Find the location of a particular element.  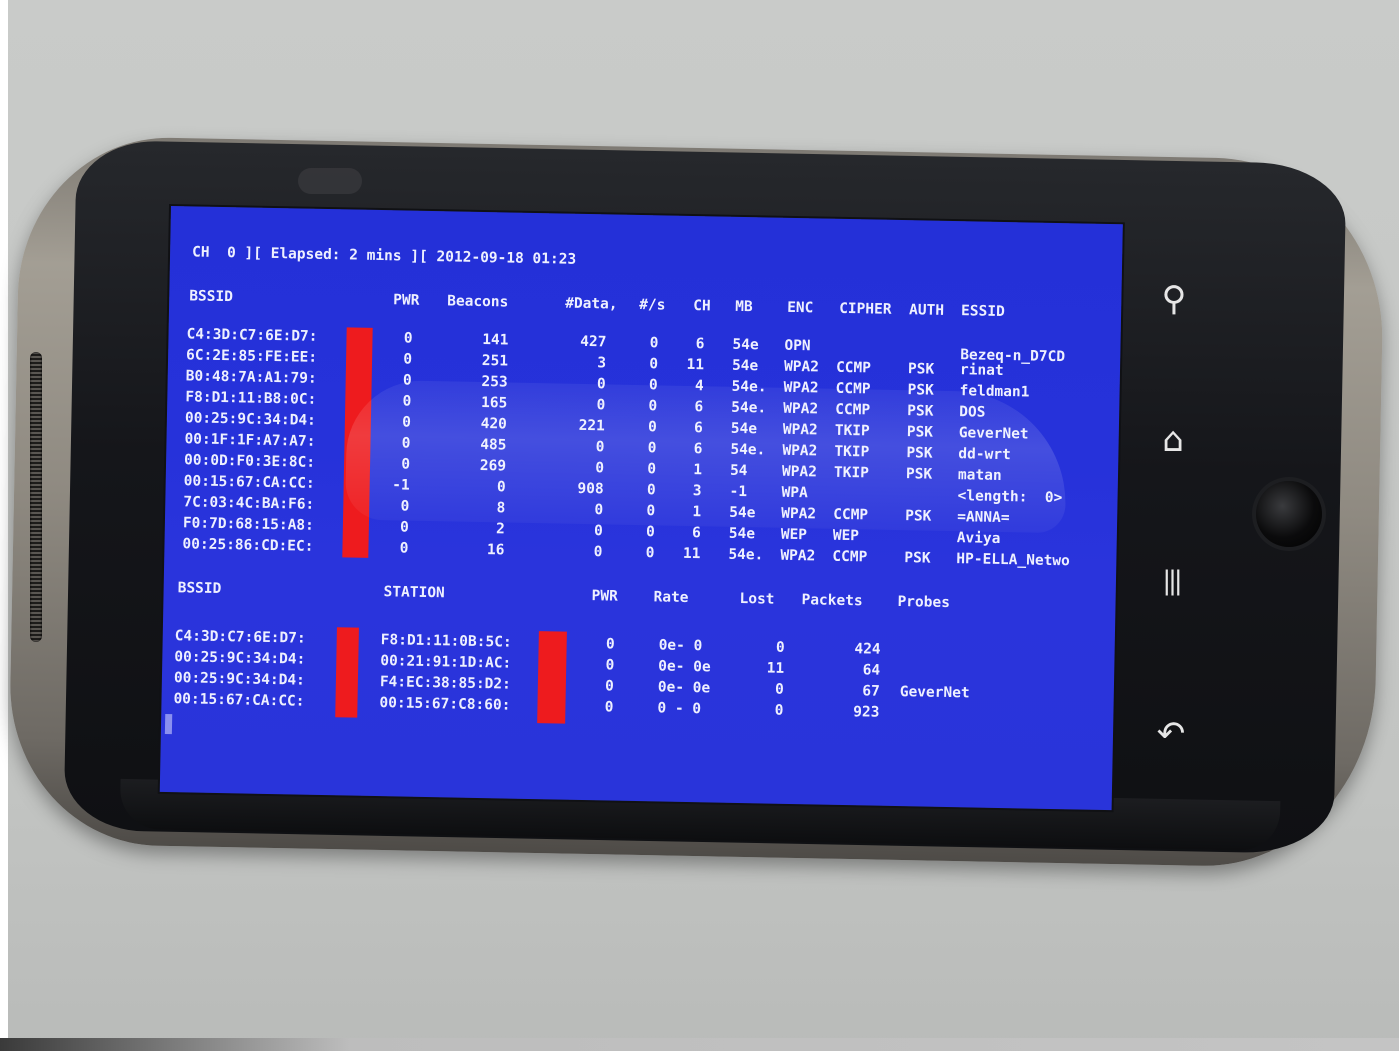

ap-bssid: 00:25:86:CD:EC: is located at coordinates (248, 545).